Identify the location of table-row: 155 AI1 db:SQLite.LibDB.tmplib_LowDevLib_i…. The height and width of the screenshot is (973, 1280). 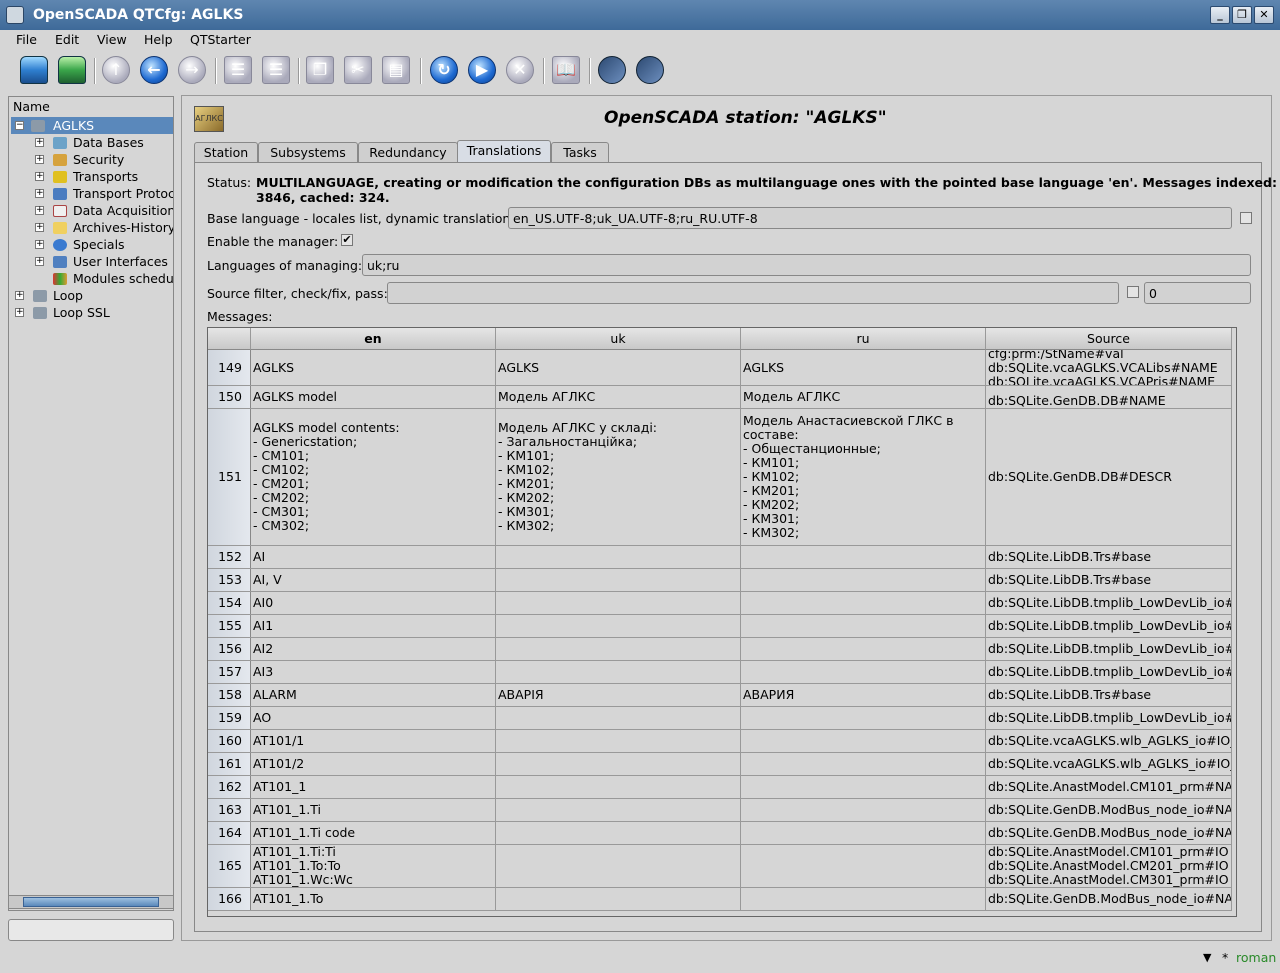
(720, 626).